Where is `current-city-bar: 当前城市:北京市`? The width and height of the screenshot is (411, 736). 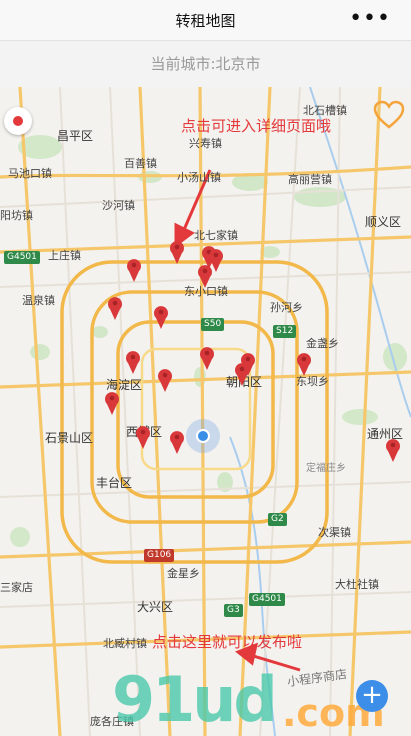
current-city-bar: 当前城市:北京市 is located at coordinates (205, 64).